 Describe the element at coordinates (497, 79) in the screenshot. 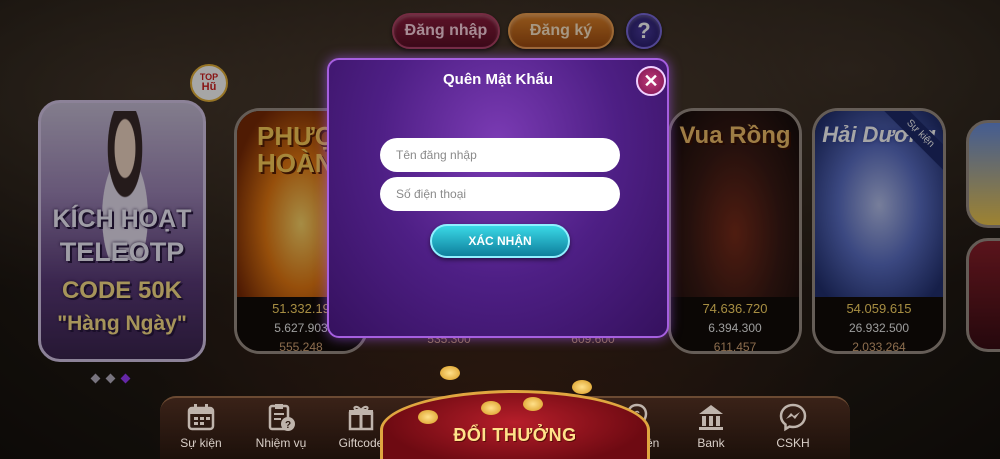

I see `dialog-title: Quên Mật Khẩu` at that location.